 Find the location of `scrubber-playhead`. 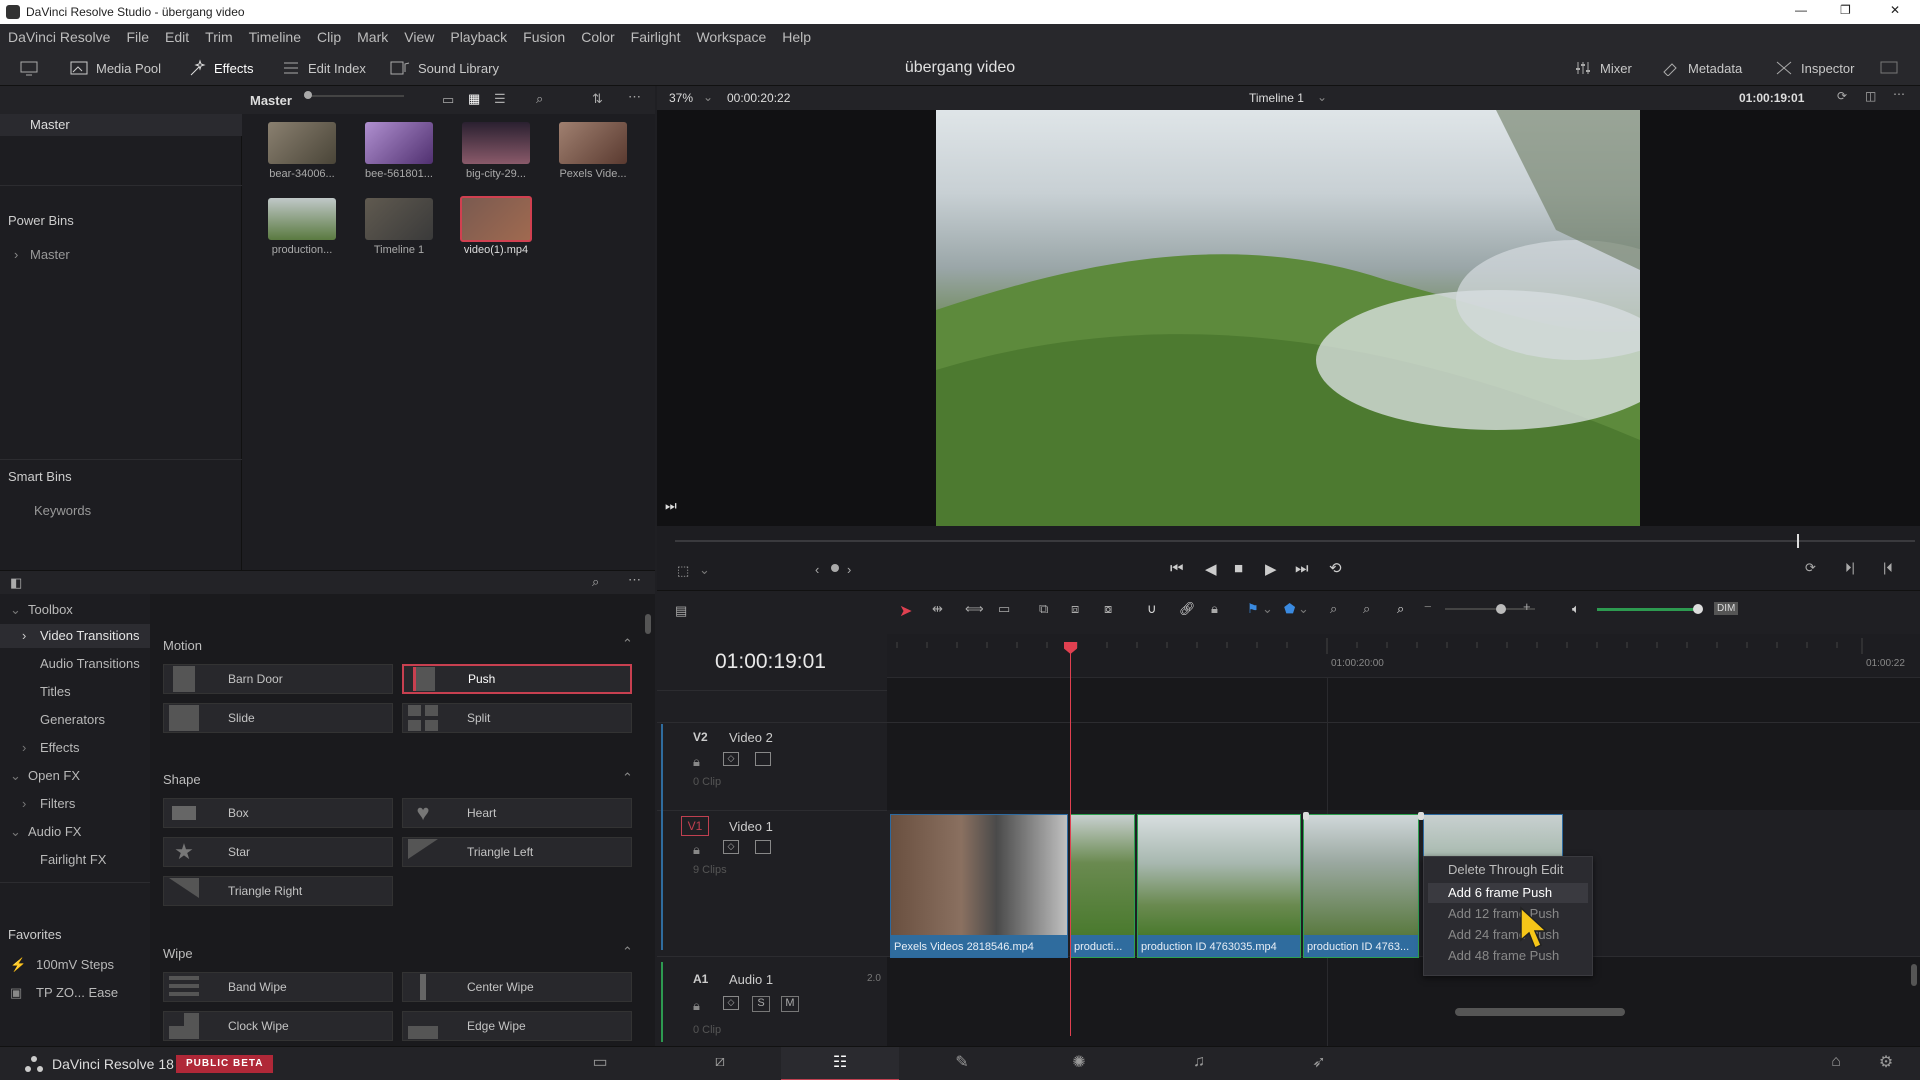

scrubber-playhead is located at coordinates (1798, 541).